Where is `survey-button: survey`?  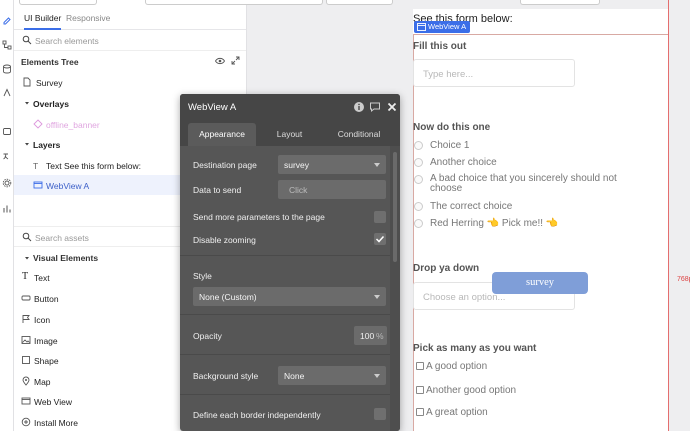 survey-button: survey is located at coordinates (540, 283).